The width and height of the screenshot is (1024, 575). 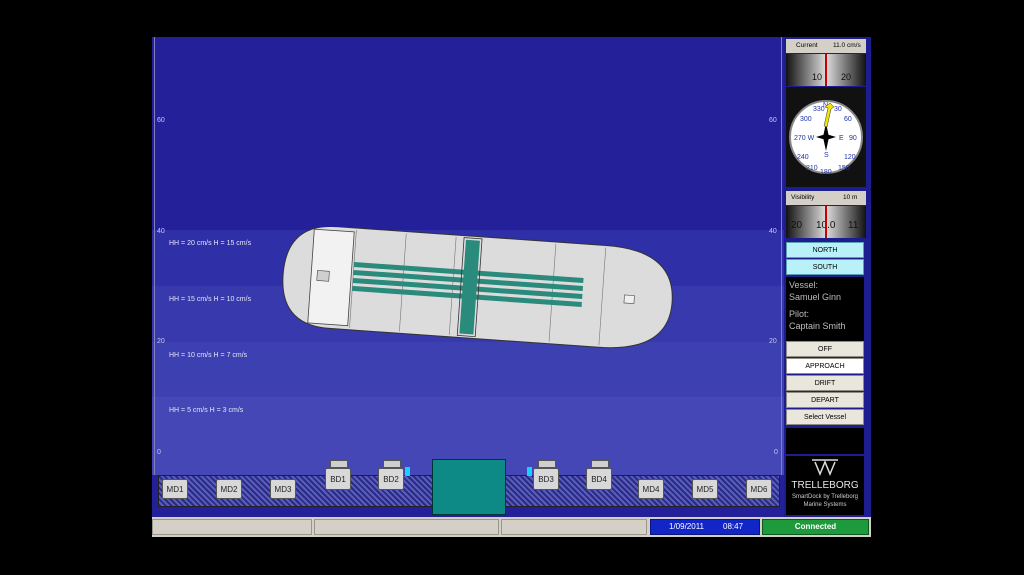 I want to click on vessel-label: Vessel:, so click(x=804, y=285).